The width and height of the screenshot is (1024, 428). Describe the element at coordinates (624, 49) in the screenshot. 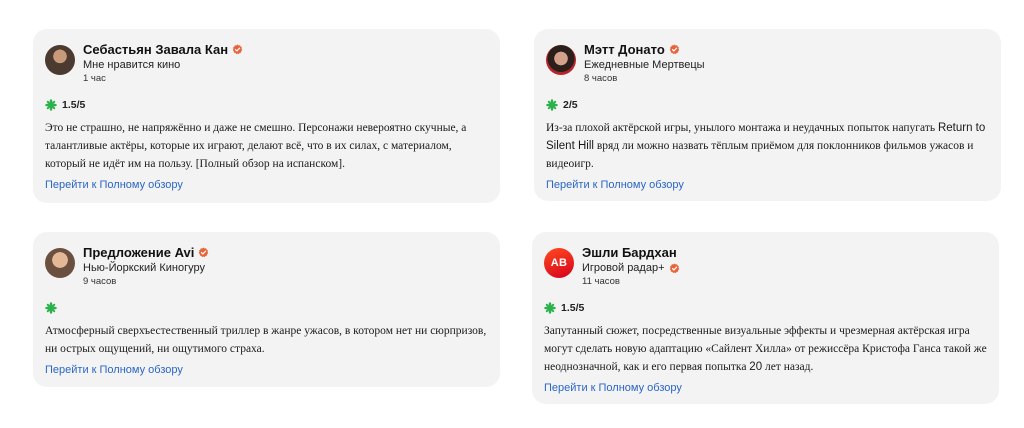

I see `critic-name: Мэтт Донато` at that location.